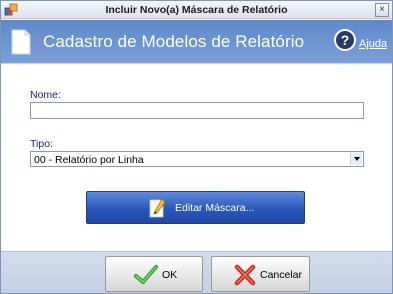 The height and width of the screenshot is (294, 393). I want to click on cancel-x-icon, so click(245, 275).